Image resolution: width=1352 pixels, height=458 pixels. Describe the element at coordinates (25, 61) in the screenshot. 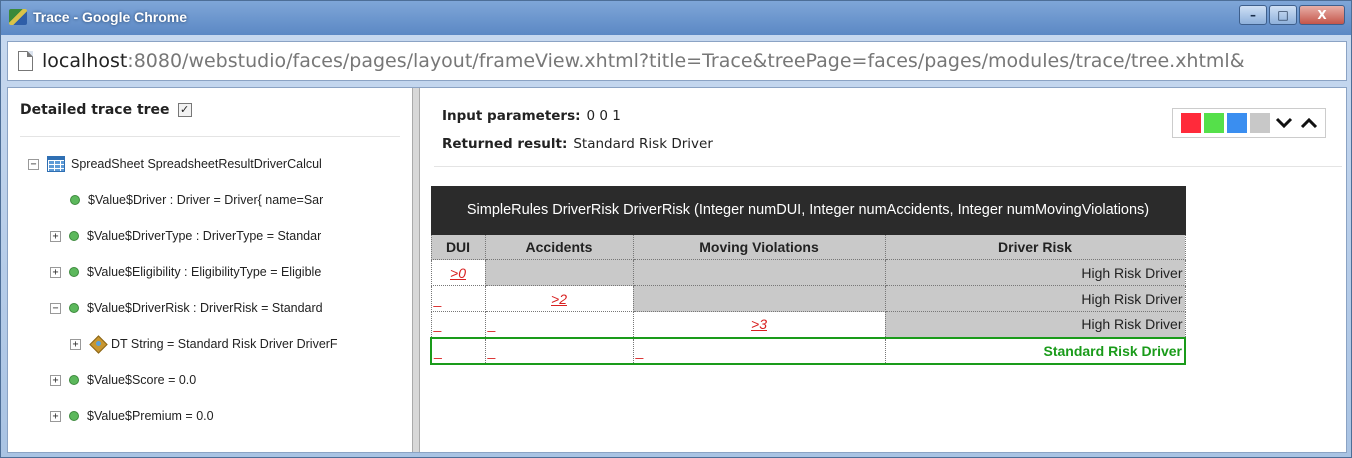

I see `page-icon` at that location.